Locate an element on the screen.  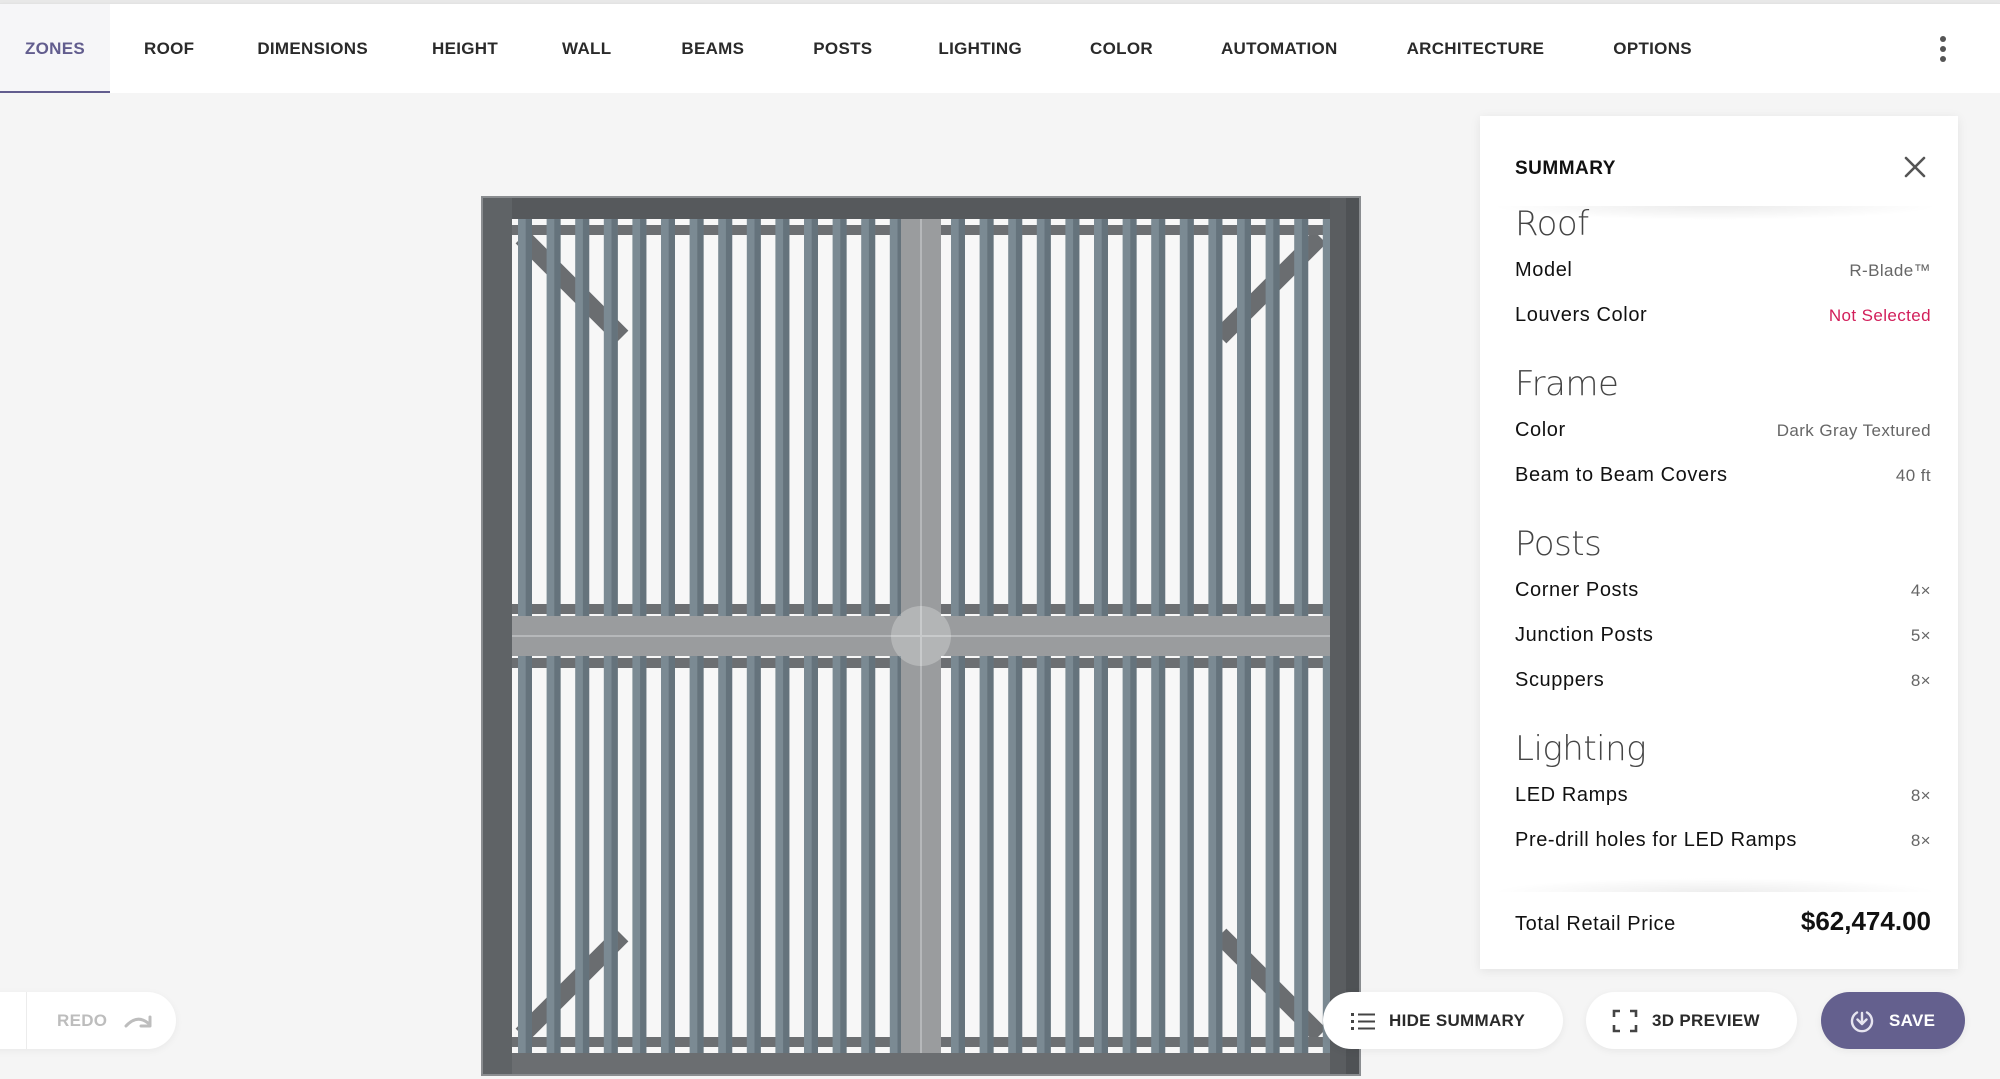
tab-label: HEIGHT is located at coordinates (465, 48).